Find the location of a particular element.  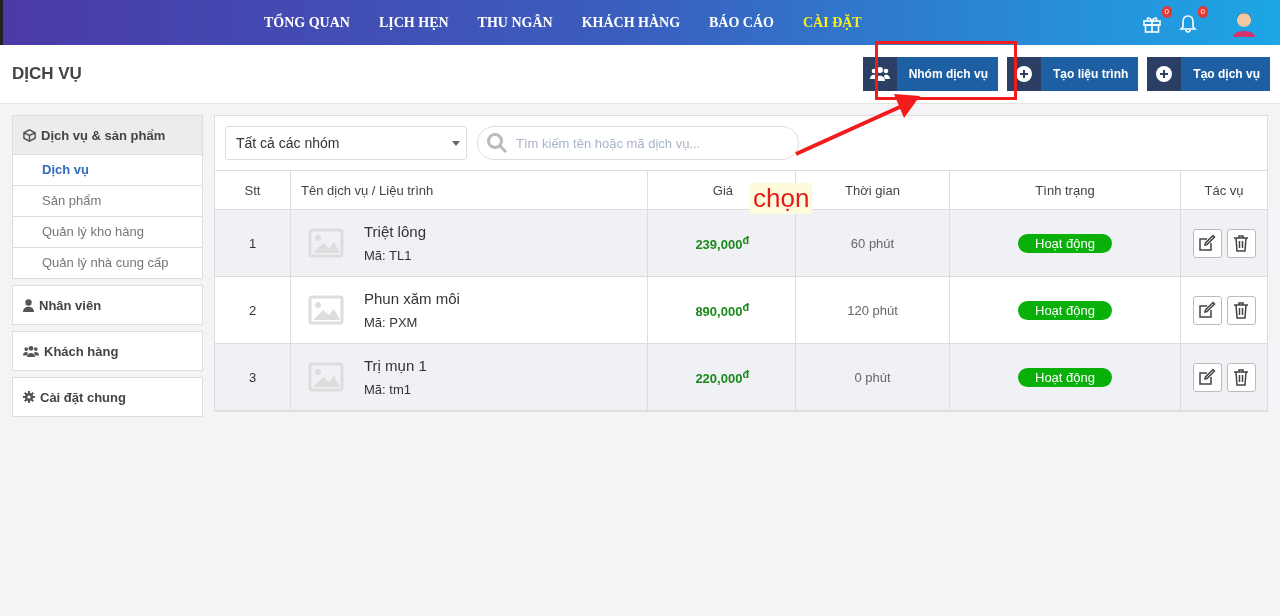

sidebar-group-label: Dịch vụ & sản phẩm is located at coordinates (103, 135).